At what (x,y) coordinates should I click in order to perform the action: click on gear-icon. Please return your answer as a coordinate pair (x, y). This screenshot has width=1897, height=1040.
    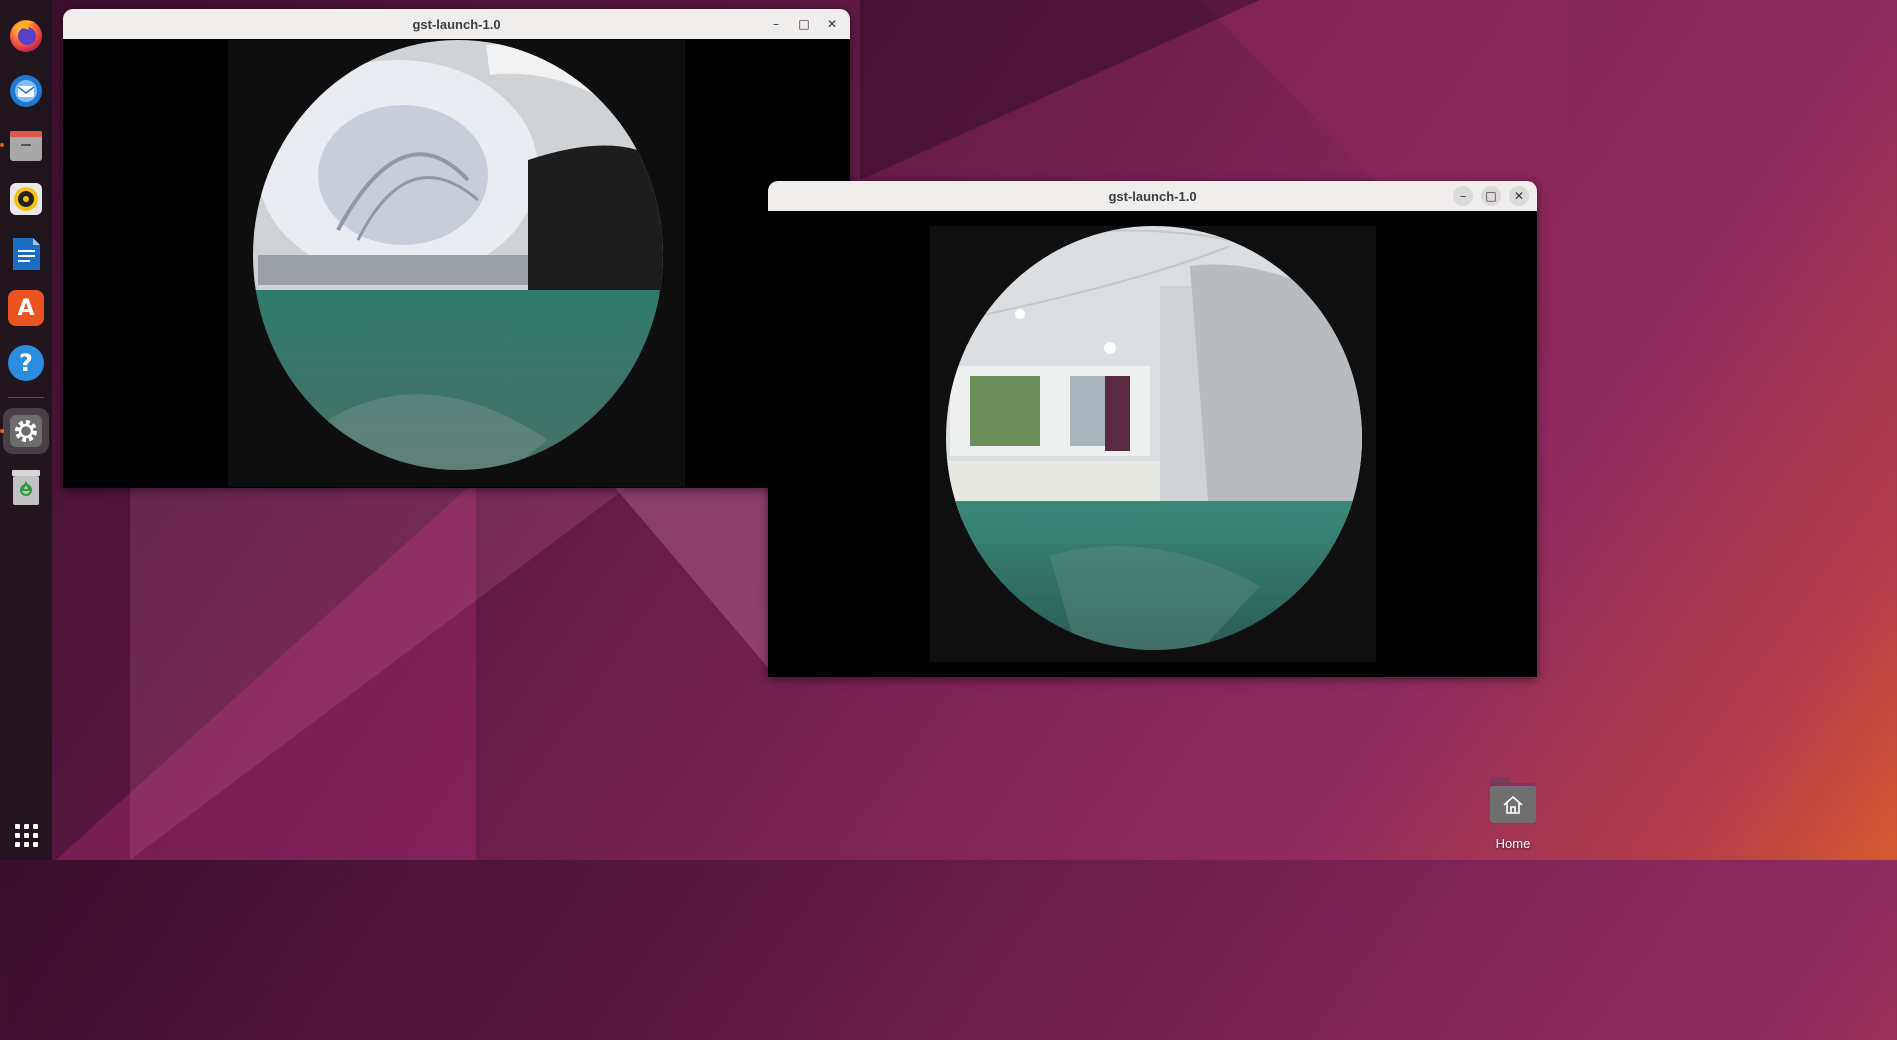
    Looking at the image, I should click on (26, 431).